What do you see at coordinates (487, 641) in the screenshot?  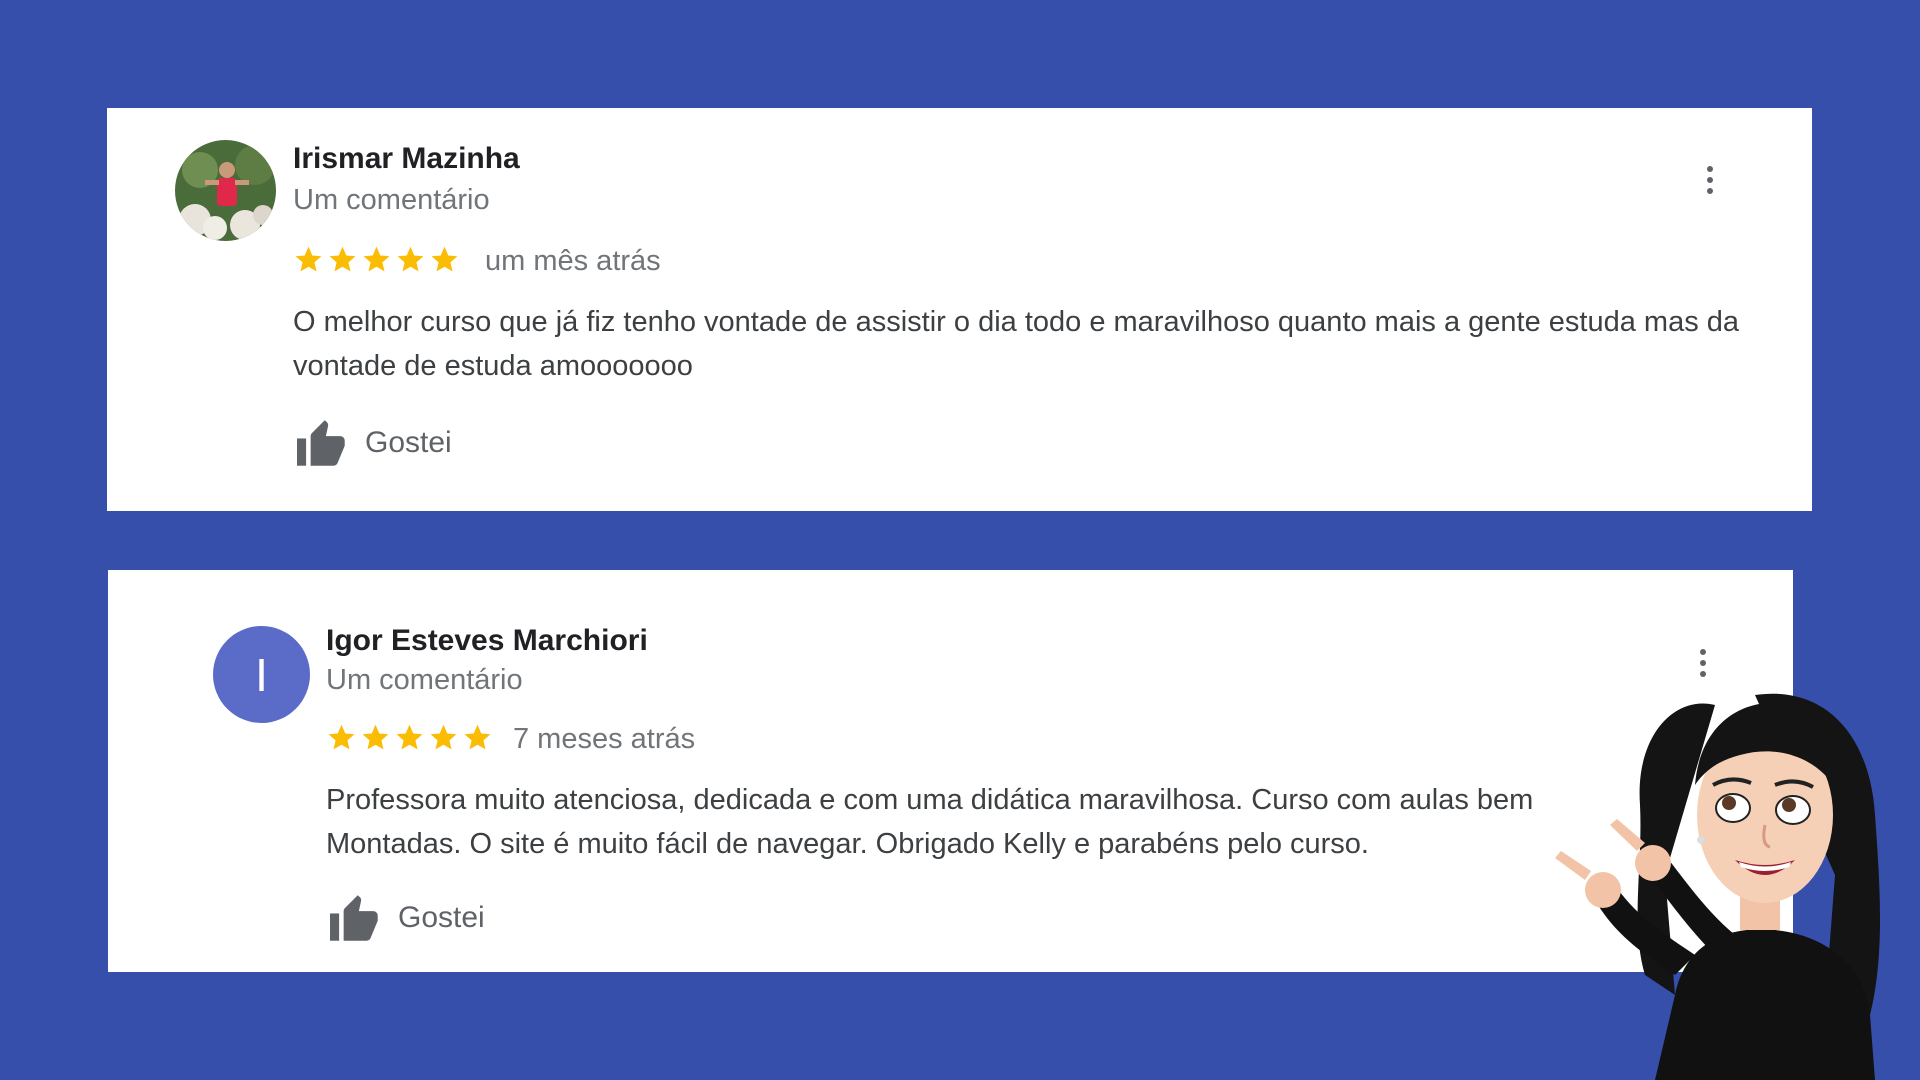 I see `reviewer-name: Igor Esteves Marchiori` at bounding box center [487, 641].